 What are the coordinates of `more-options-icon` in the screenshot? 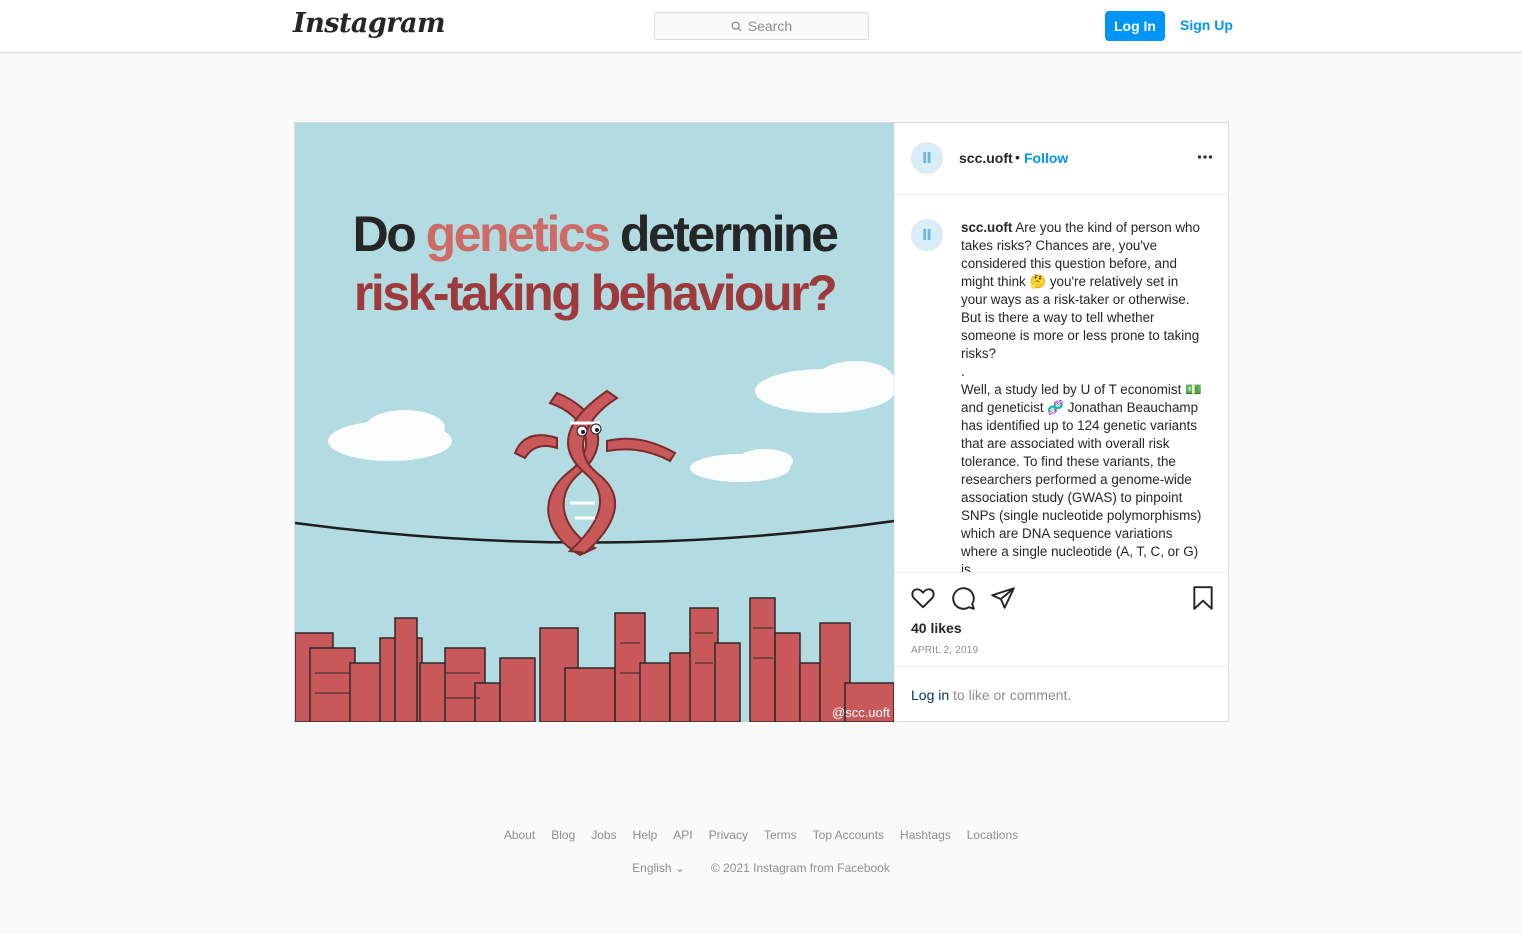 It's located at (1205, 157).